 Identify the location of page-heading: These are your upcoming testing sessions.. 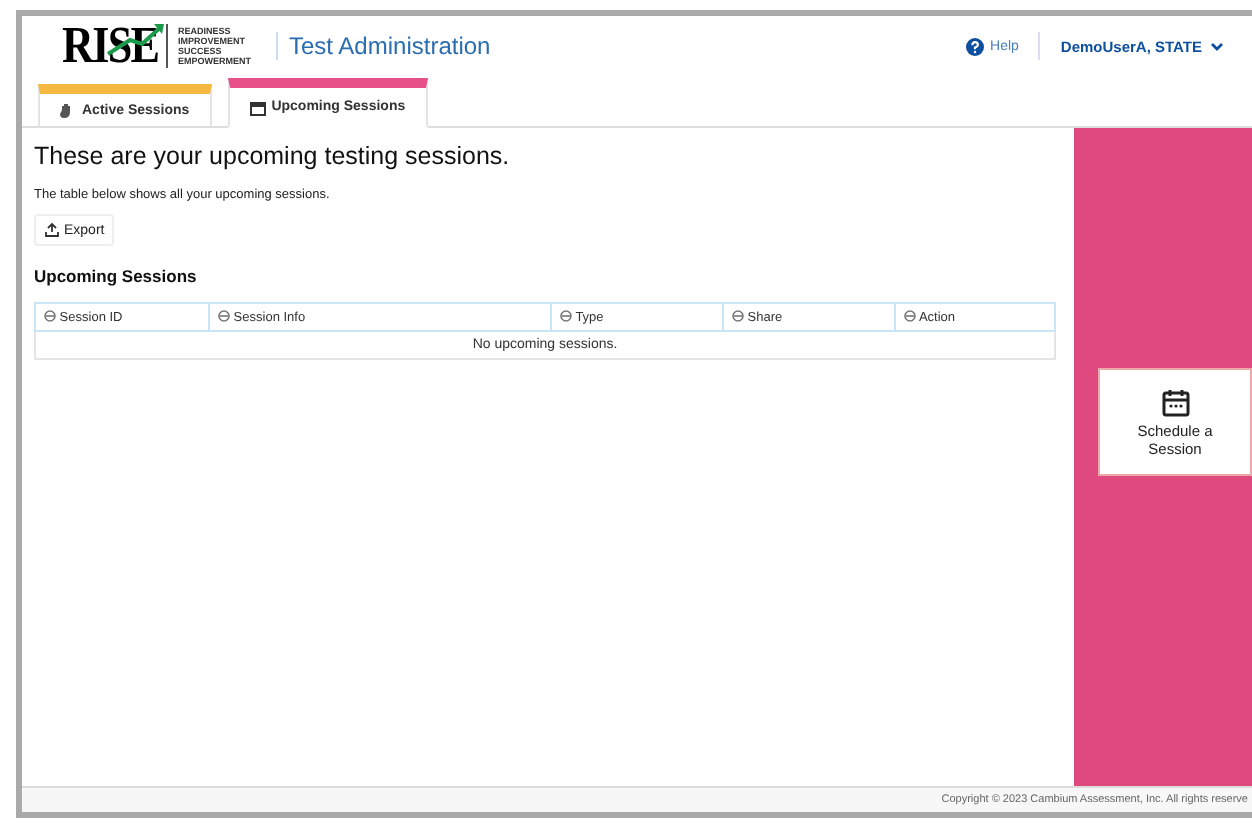
(273, 156).